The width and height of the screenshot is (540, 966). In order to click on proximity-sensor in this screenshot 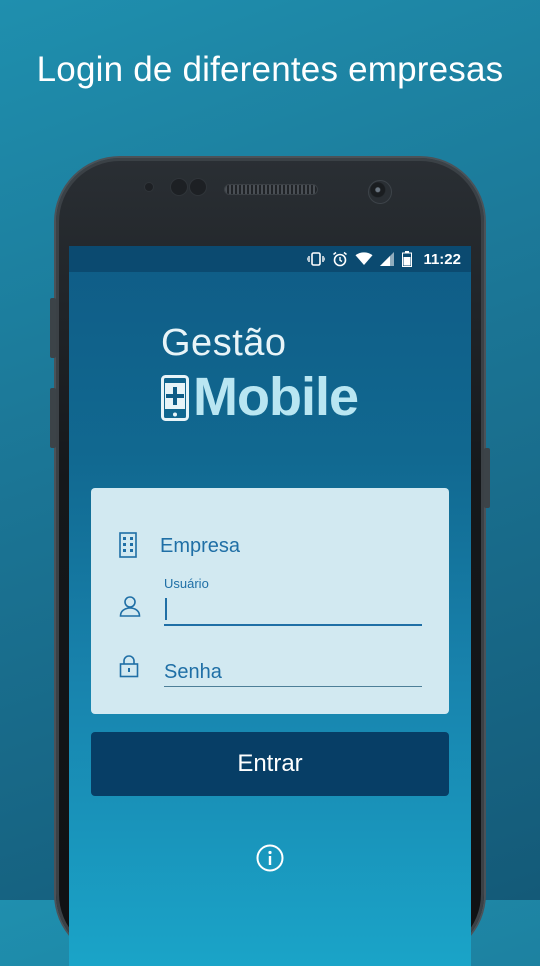, I will do `click(149, 187)`.